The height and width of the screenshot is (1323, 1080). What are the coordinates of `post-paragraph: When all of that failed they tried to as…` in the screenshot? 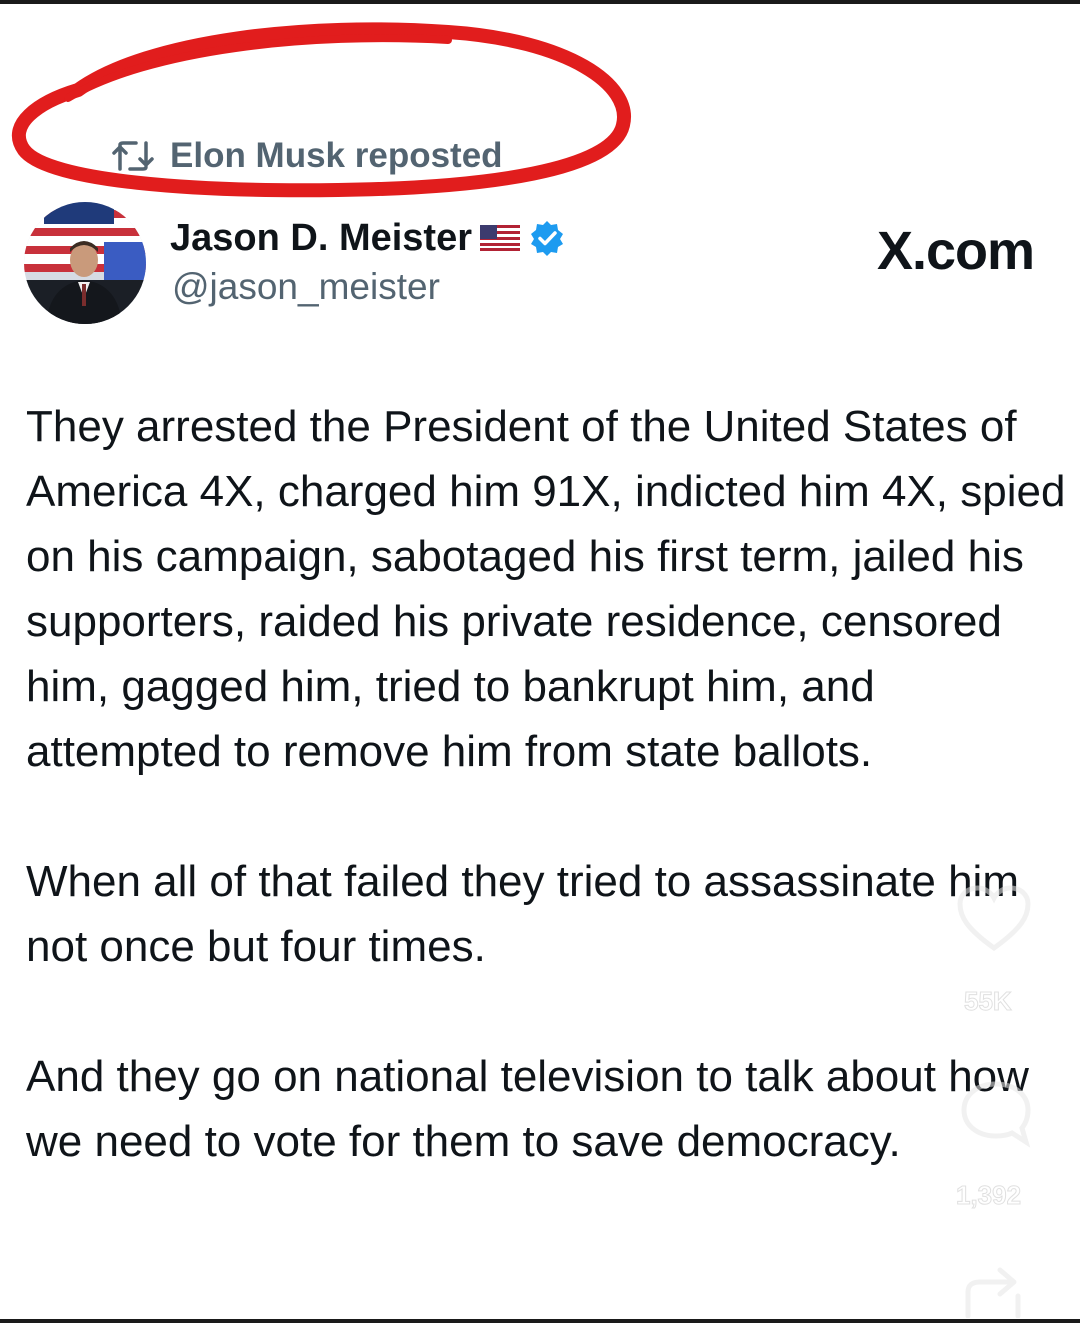 It's located at (522, 914).